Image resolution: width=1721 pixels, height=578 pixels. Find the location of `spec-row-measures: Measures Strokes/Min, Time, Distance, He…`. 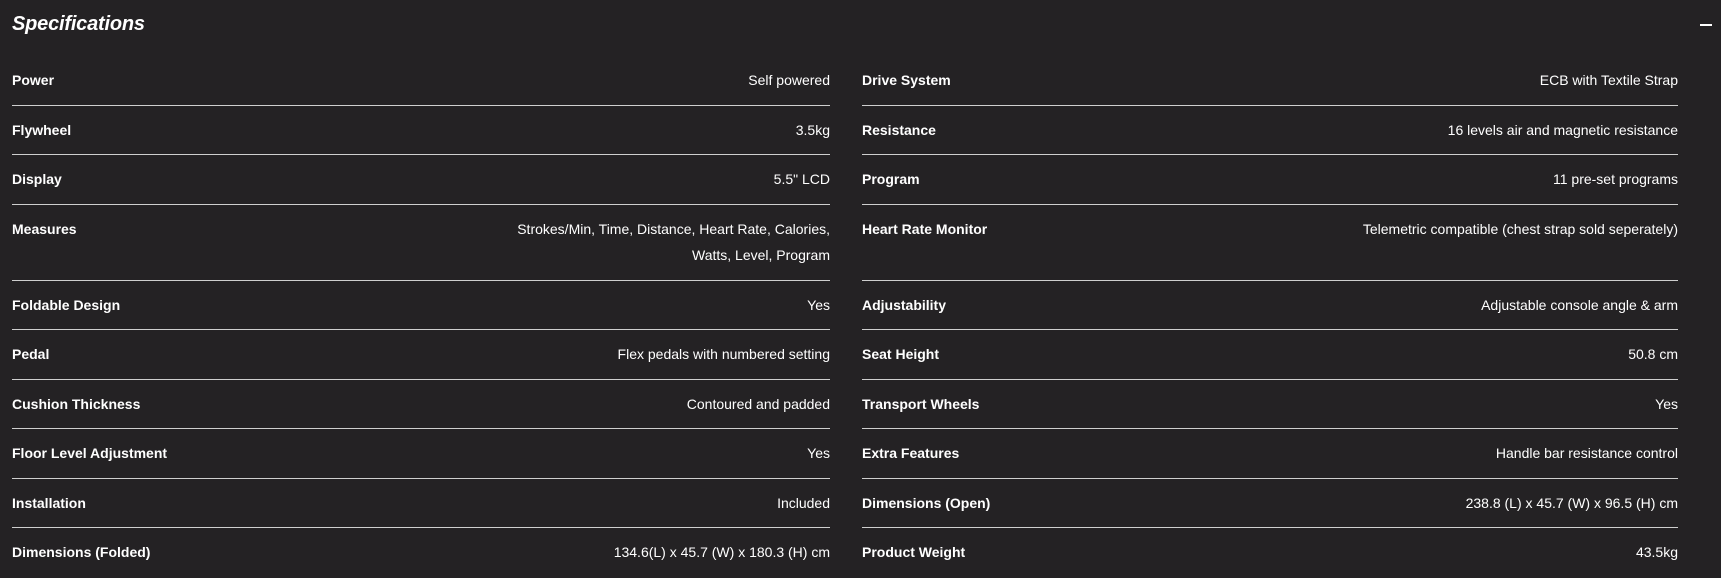

spec-row-measures: Measures Strokes/Min, Time, Distance, He… is located at coordinates (421, 243).